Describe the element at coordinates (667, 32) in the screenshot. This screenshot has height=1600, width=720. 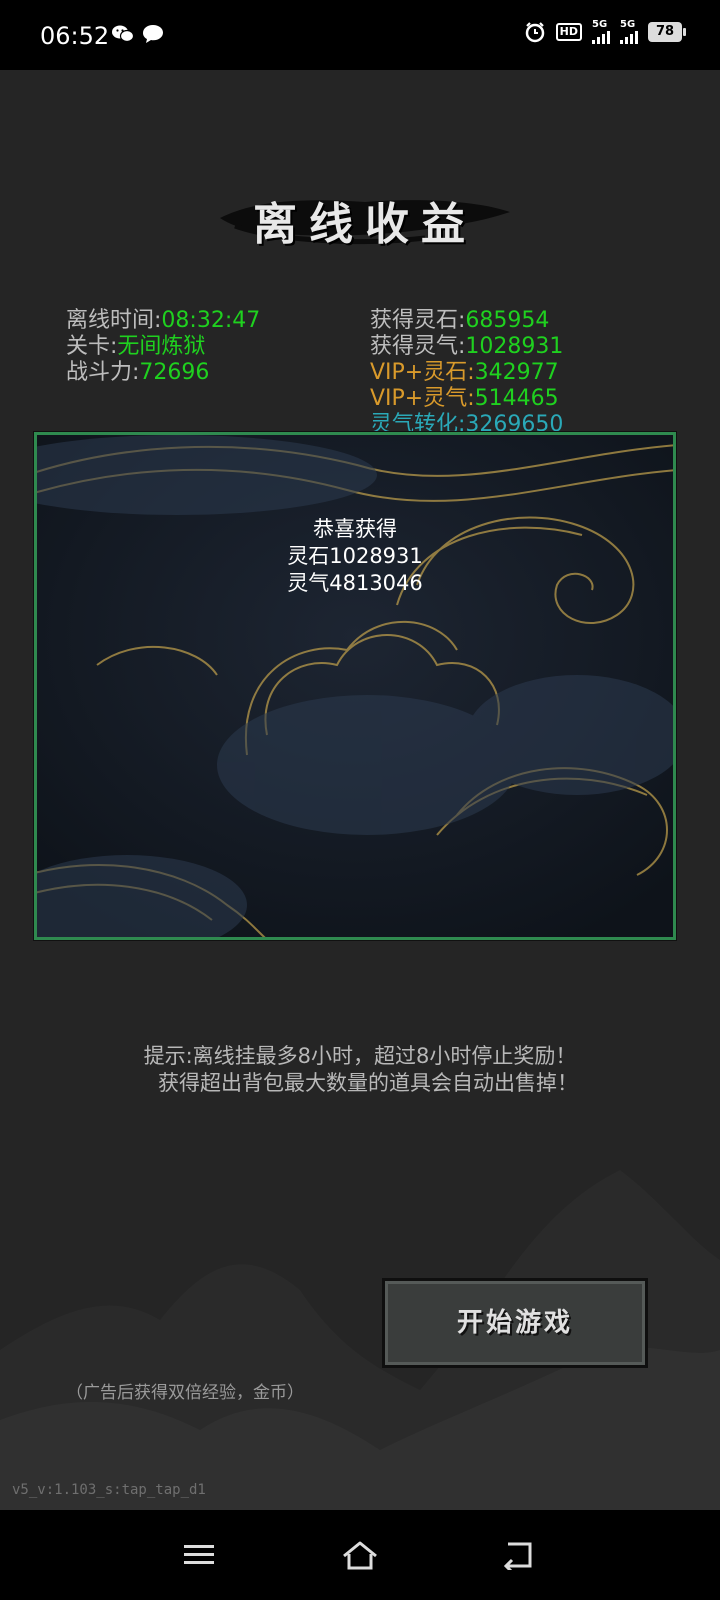
I see `battery-icon: 78` at that location.